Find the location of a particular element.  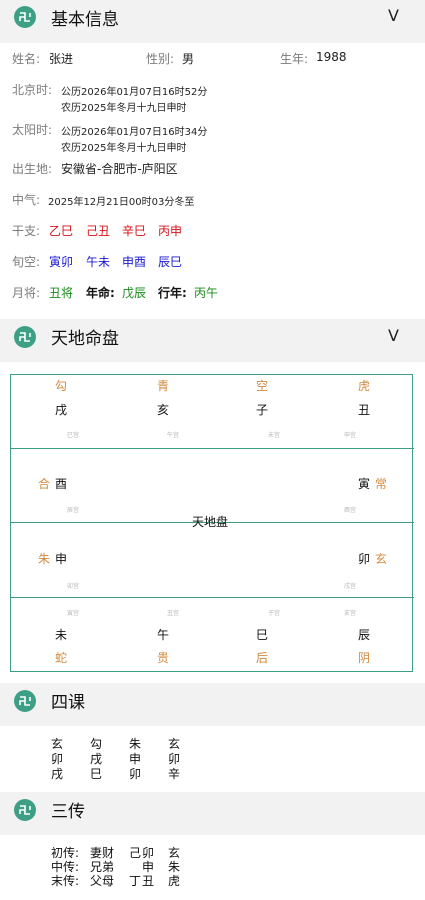

general-right-lower: 玄 is located at coordinates (381, 559).